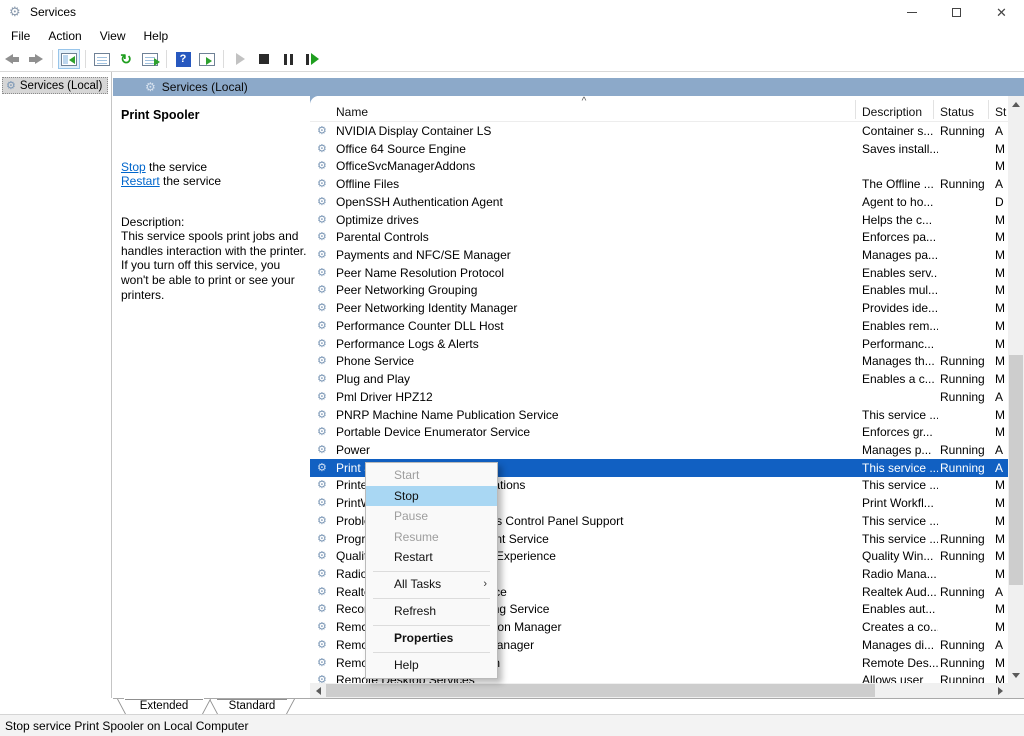 The image size is (1024, 736). I want to click on vertical-scrollbar, so click(1016, 397).